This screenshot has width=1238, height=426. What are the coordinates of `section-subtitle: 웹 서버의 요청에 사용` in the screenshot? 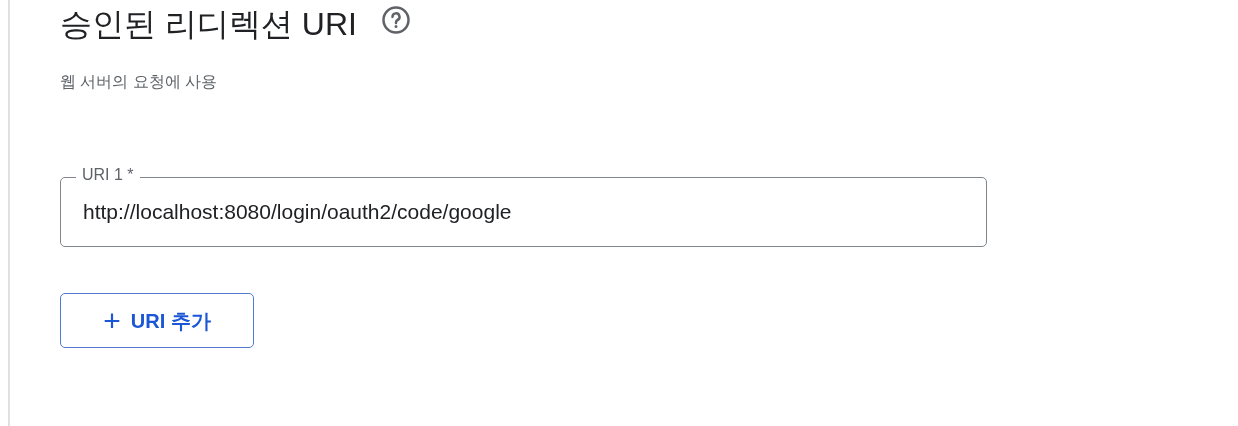 It's located at (139, 82).